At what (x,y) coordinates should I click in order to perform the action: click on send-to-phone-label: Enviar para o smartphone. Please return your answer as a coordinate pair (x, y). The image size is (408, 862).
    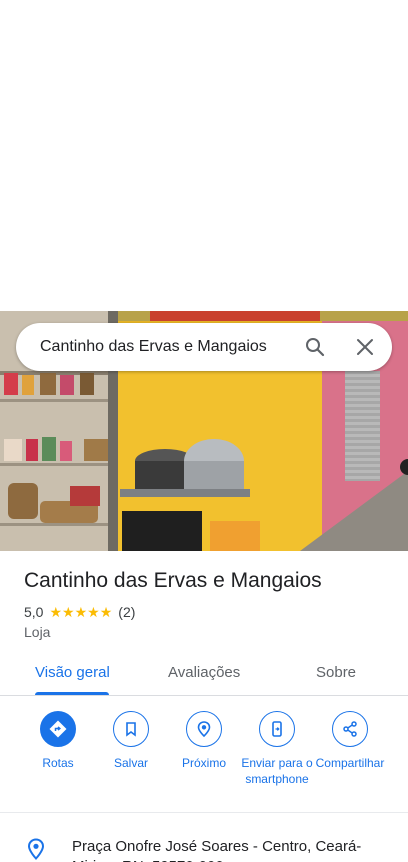
    Looking at the image, I should click on (277, 771).